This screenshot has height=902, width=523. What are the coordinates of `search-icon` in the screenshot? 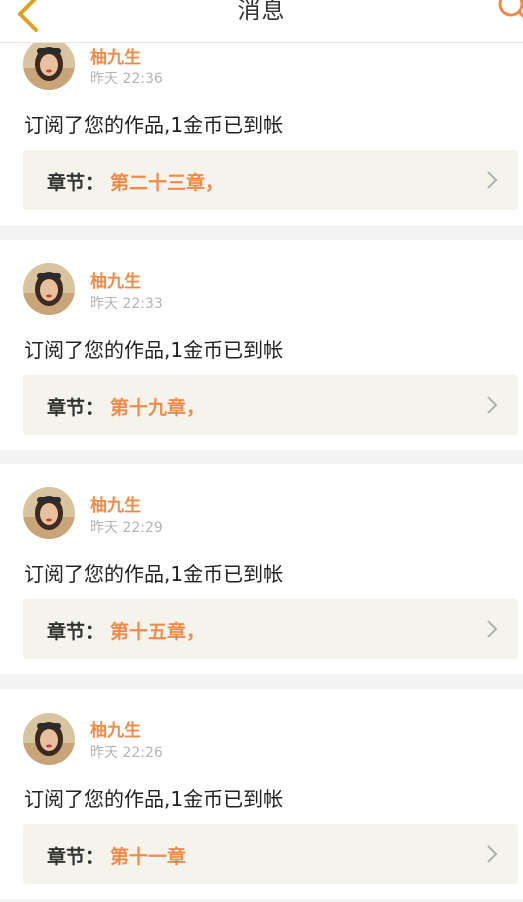 It's located at (510, 9).